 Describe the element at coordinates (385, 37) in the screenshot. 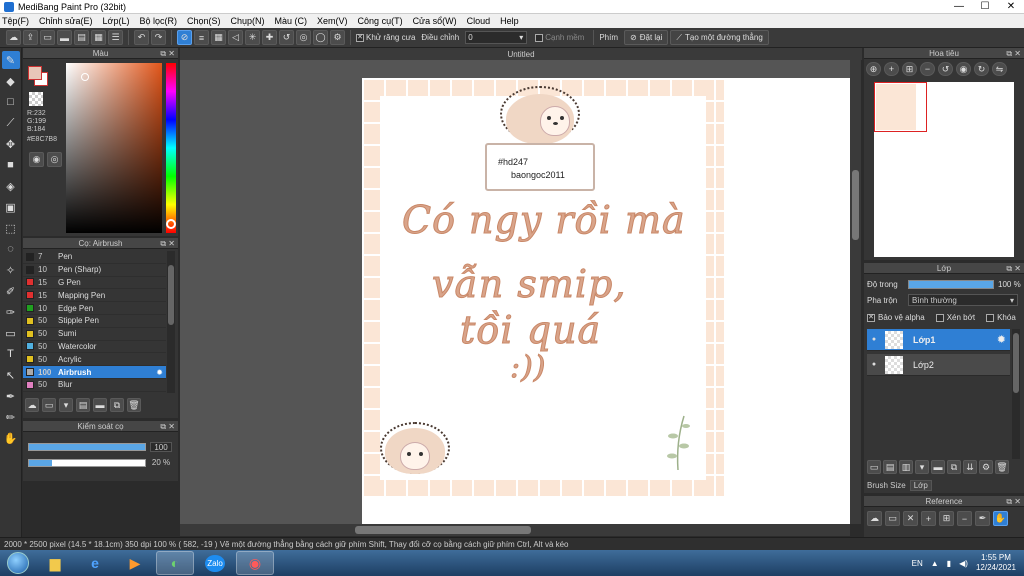

I see `antialias-toggle: ✕ Khử răng cưa` at that location.